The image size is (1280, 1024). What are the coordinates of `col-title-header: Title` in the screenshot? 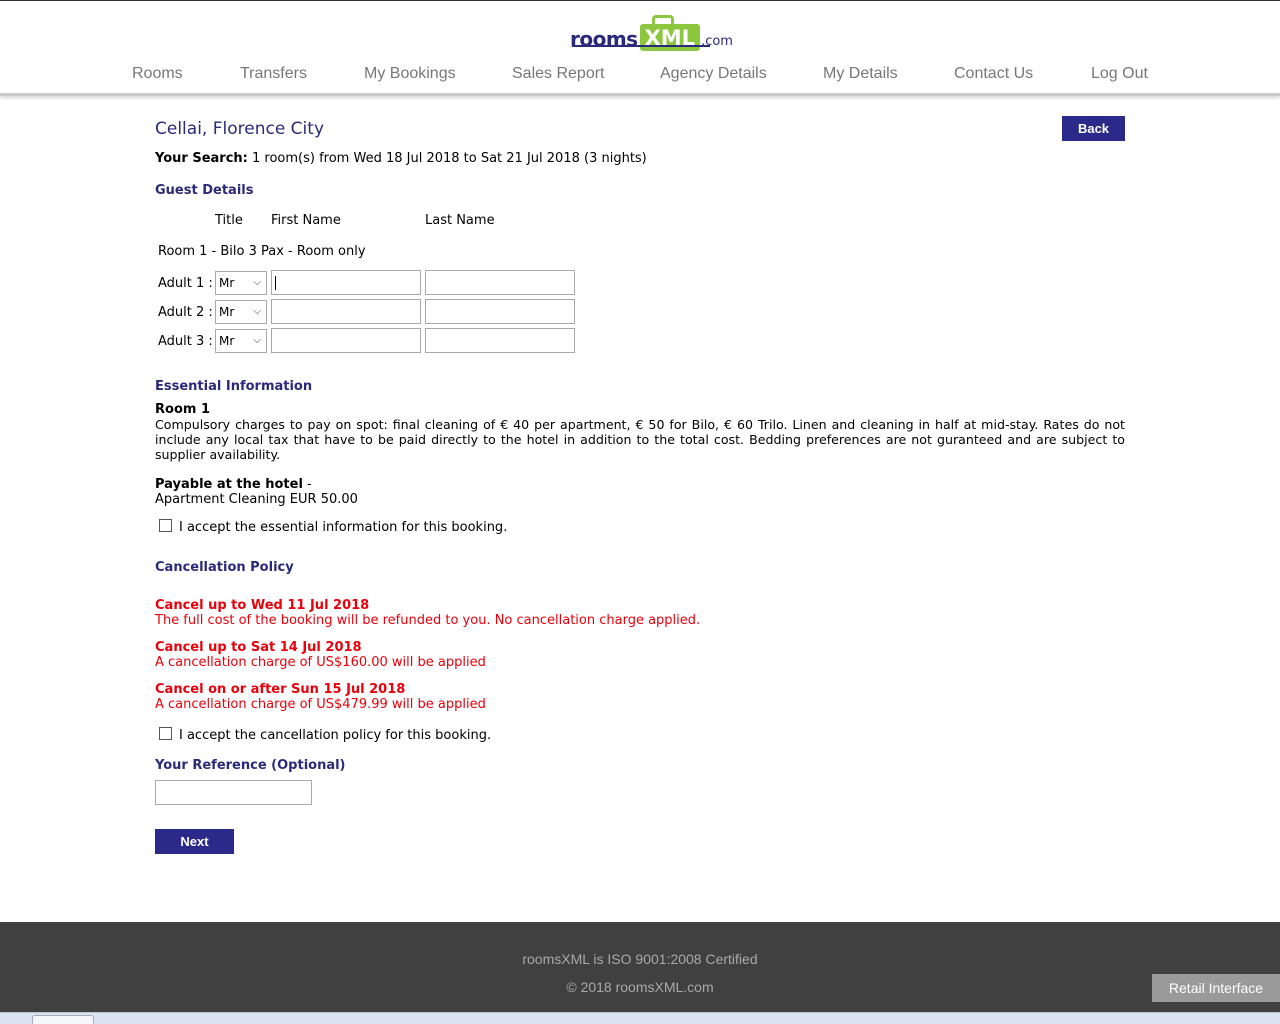 It's located at (229, 220).